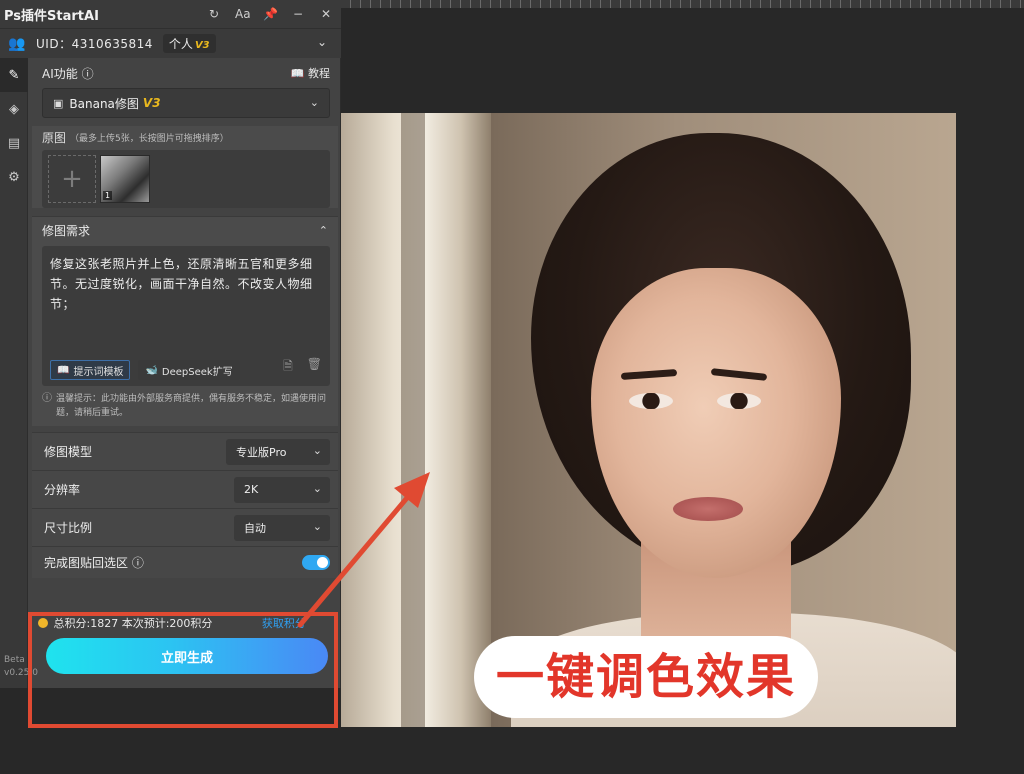 This screenshot has width=1024, height=774. I want to click on font-size-icon: Aa, so click(243, 14).